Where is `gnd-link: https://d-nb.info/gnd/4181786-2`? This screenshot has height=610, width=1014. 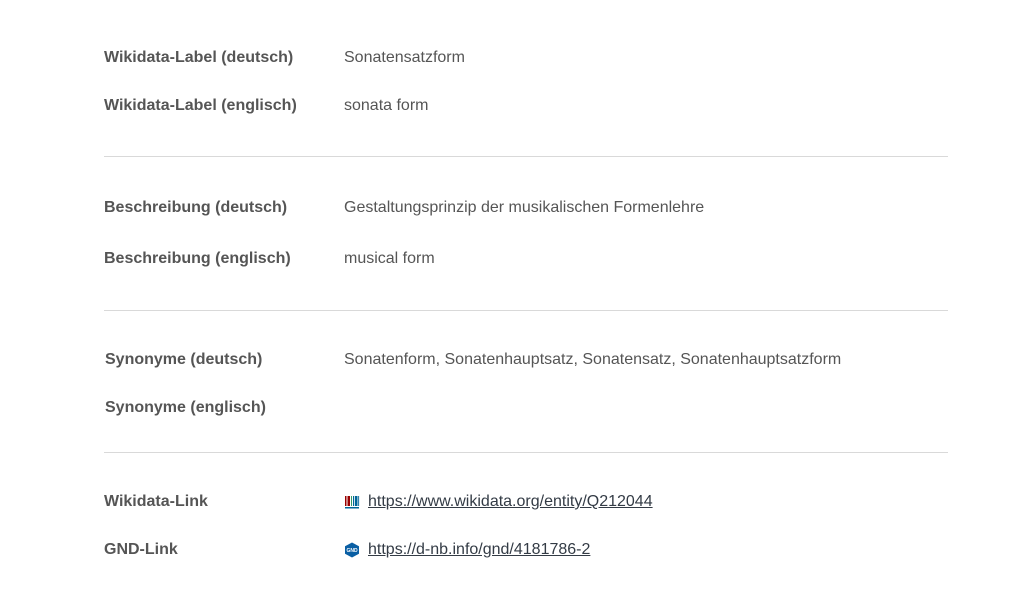 gnd-link: https://d-nb.info/gnd/4181786-2 is located at coordinates (479, 550).